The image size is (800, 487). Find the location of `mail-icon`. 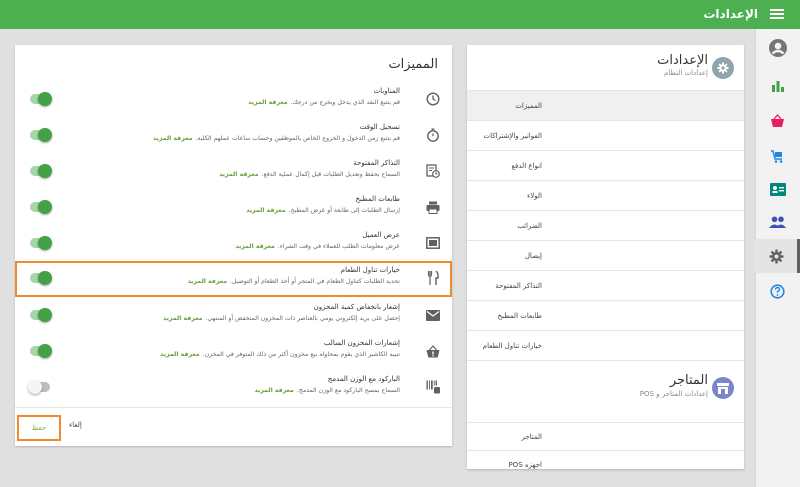

mail-icon is located at coordinates (433, 315).